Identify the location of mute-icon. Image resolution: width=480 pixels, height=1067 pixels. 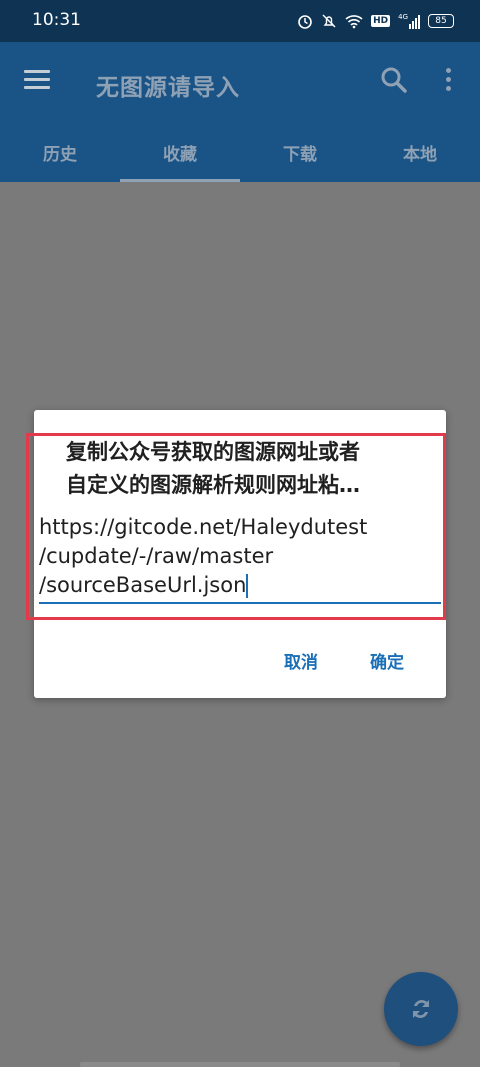
(329, 21).